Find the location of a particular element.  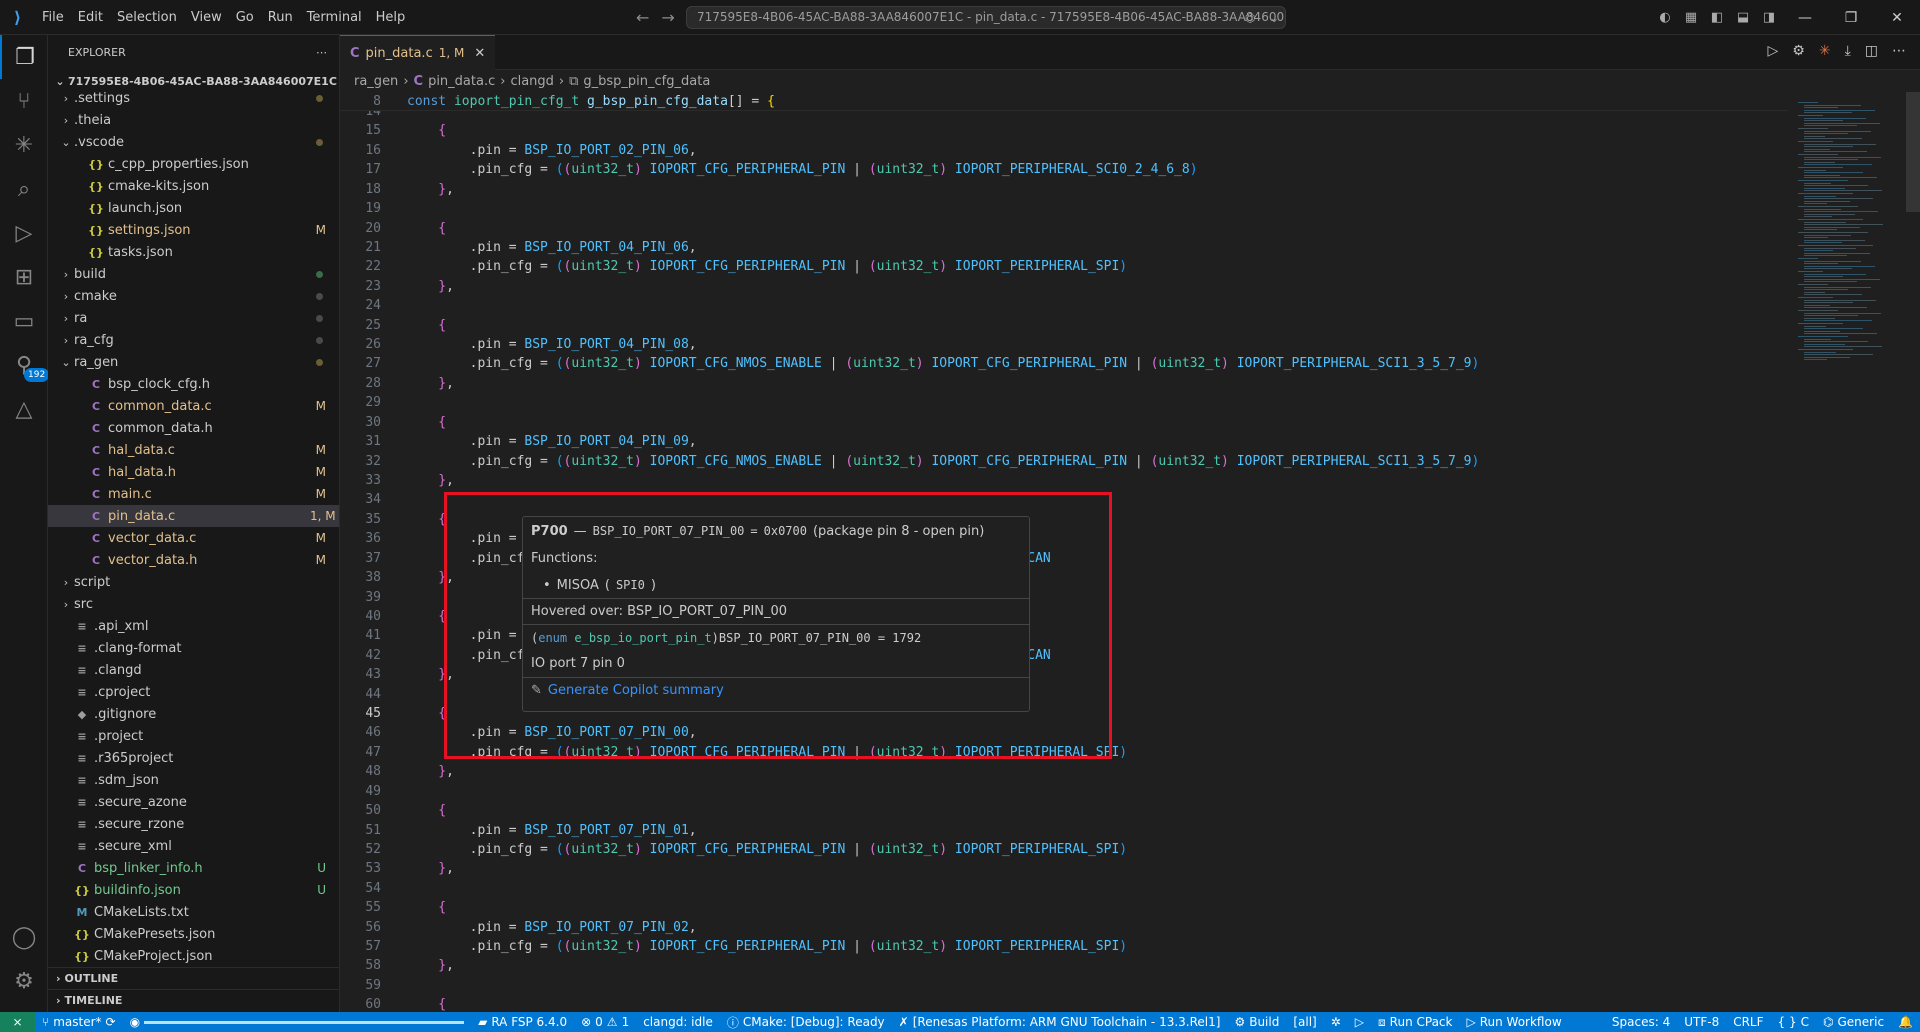

tree-item-buildinfo-json: {} buildinfo.json U is located at coordinates (193, 890).